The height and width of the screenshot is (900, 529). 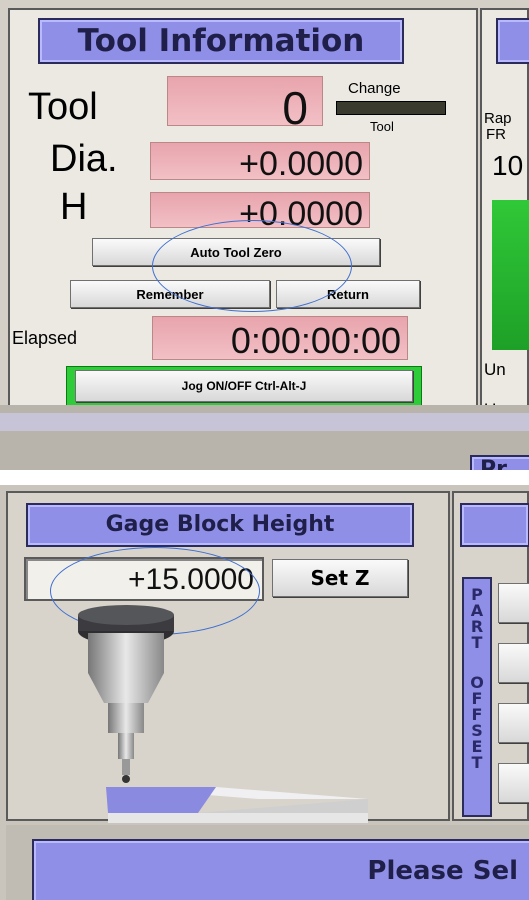 I want to click on change-tool-led, so click(x=391, y=108).